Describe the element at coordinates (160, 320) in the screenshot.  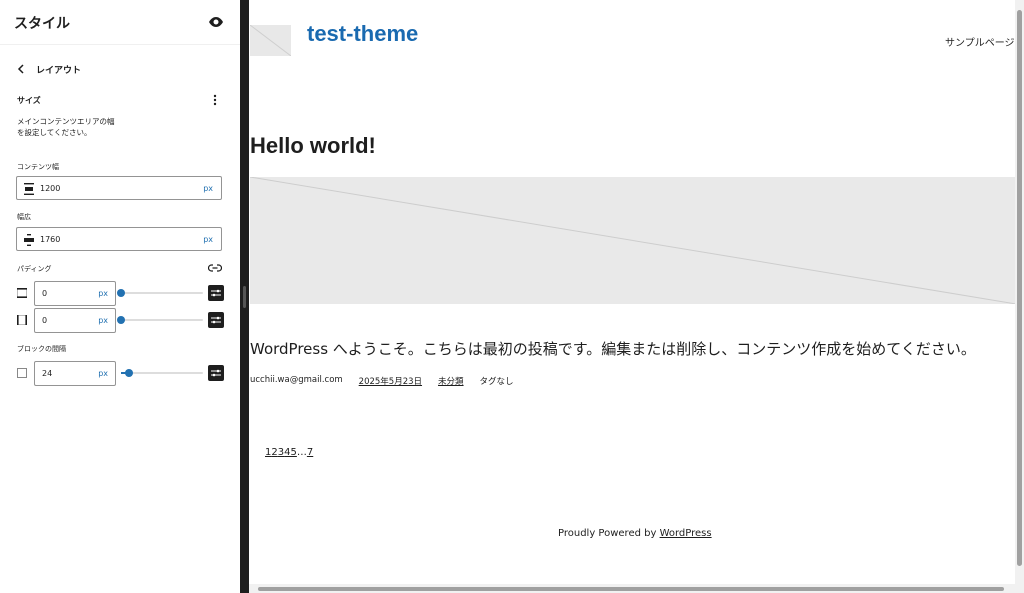
I see `padding-horizontal-slider` at that location.